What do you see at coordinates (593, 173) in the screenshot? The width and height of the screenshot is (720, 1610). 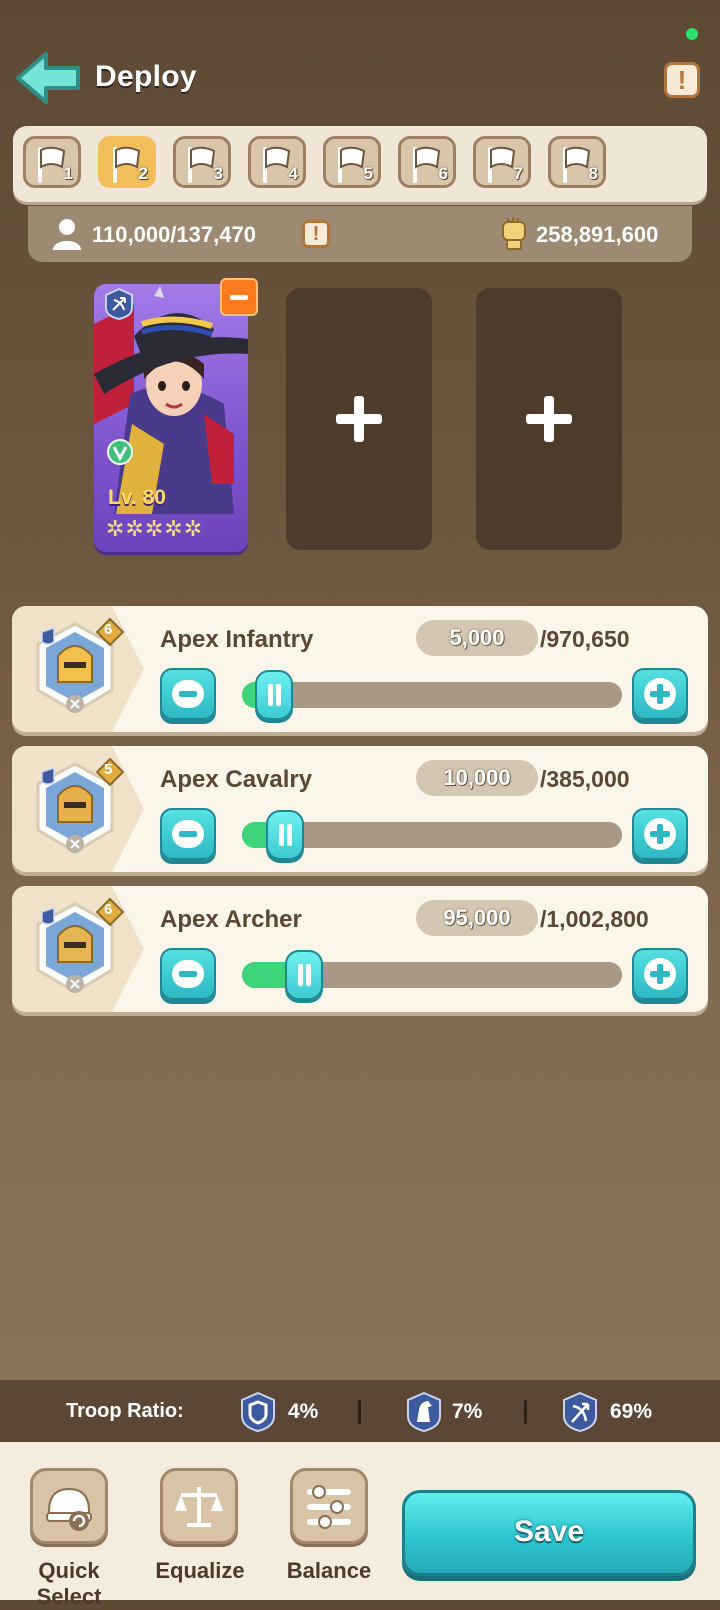 I see `formation-tab-number: 8` at bounding box center [593, 173].